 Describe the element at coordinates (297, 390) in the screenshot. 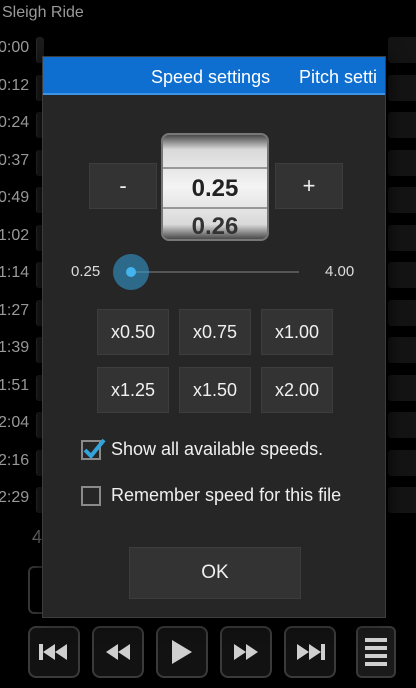

I see `preset-x2-00-button: x2.00` at that location.